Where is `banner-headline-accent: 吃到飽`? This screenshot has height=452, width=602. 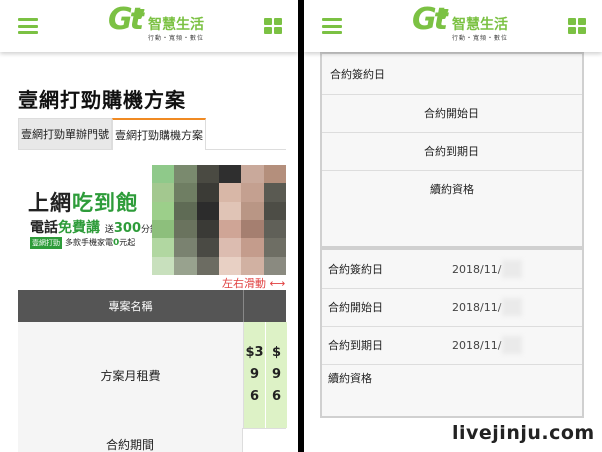 banner-headline-accent: 吃到飽 is located at coordinates (105, 203).